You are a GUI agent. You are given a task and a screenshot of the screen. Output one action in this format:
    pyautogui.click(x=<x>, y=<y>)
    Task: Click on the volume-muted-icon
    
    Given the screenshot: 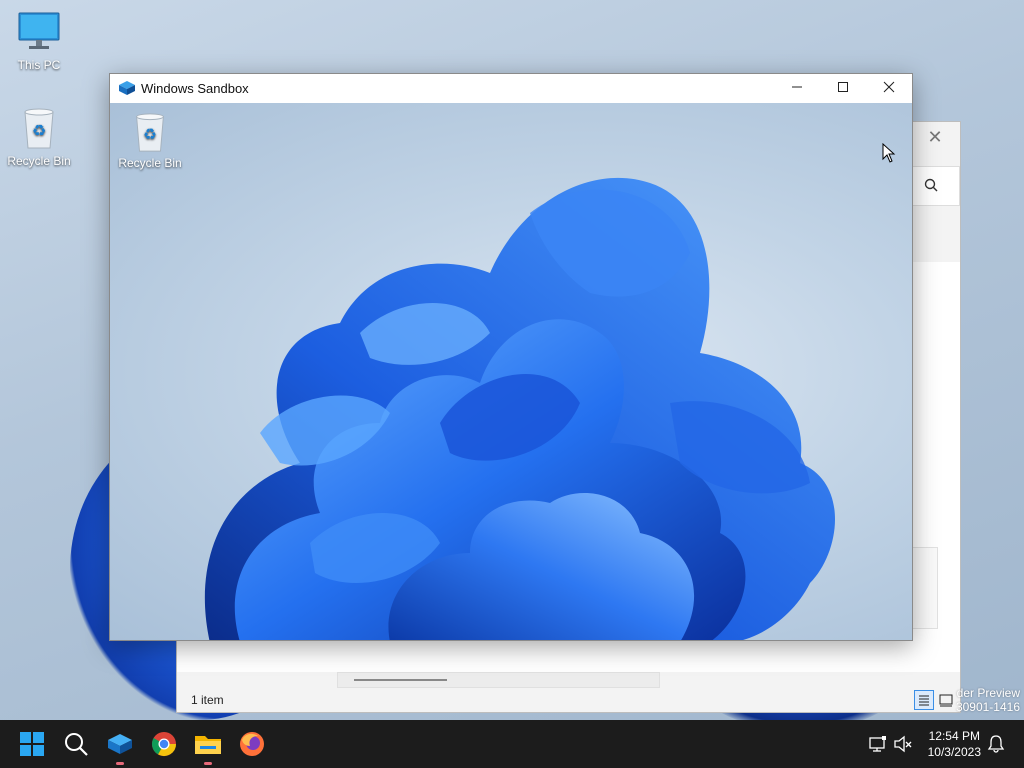 What is the action you would take?
    pyautogui.click(x=903, y=744)
    